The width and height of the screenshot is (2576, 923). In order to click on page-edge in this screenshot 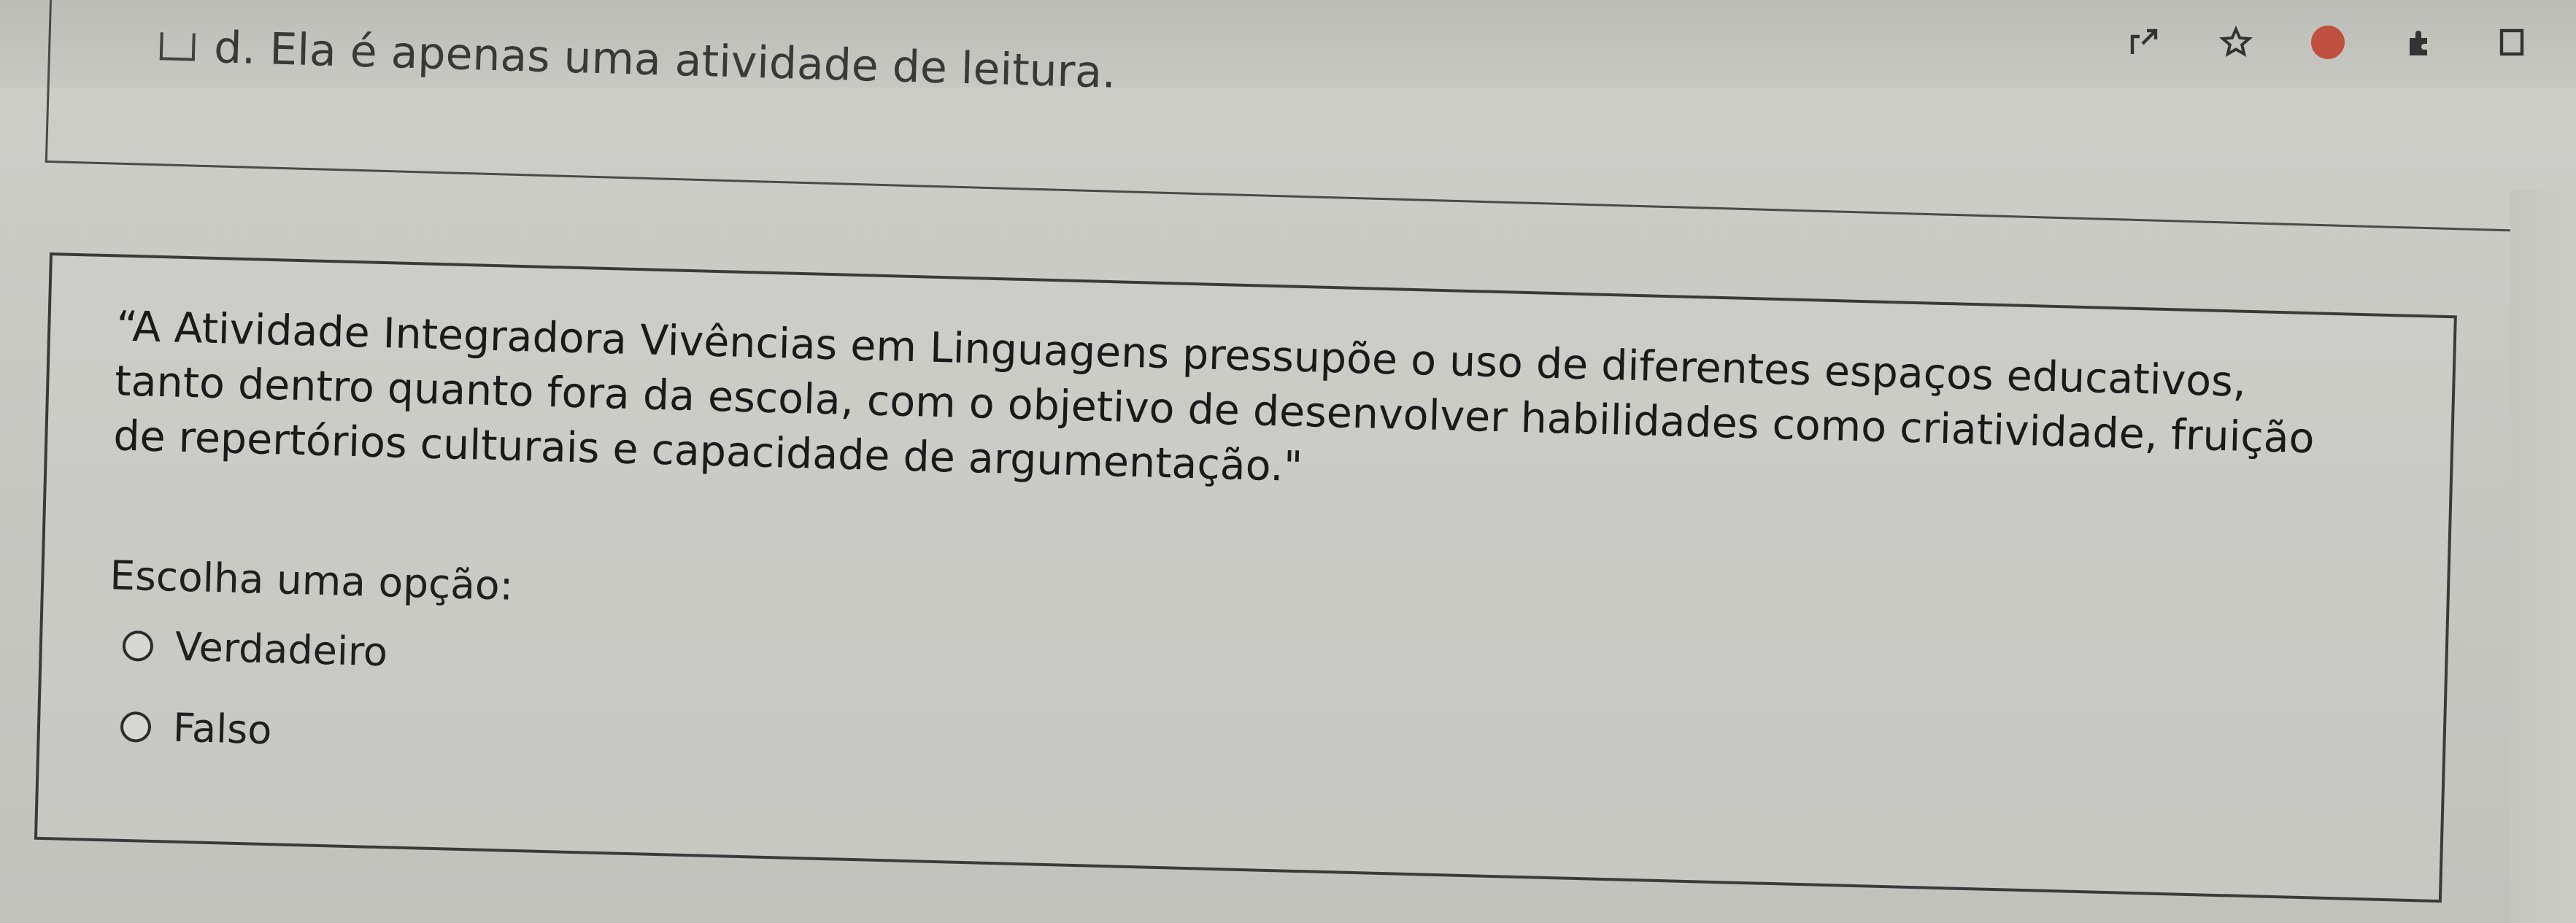, I will do `click(2543, 556)`.